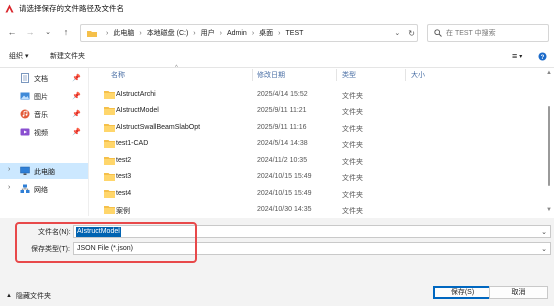  I want to click on back-button: ←, so click(12, 32).